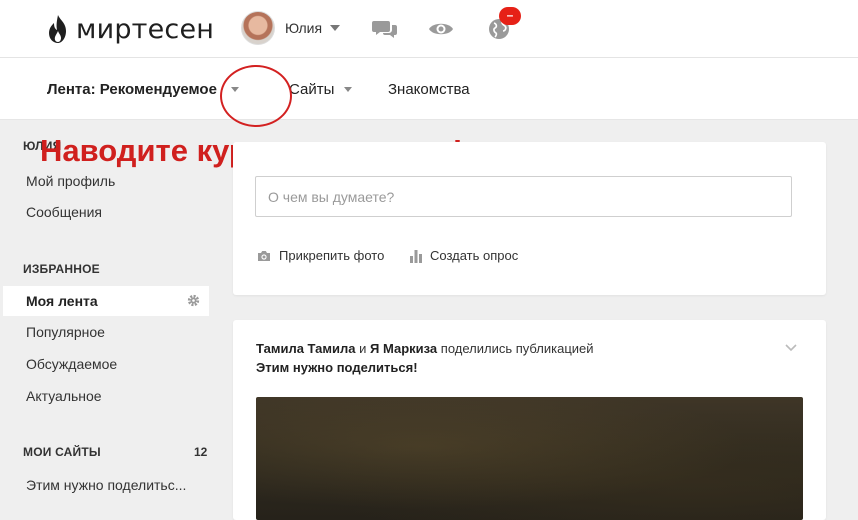 The height and width of the screenshot is (520, 858). Describe the element at coordinates (64, 396) in the screenshot. I see `sidebar-item-actual: Актуальное` at that location.